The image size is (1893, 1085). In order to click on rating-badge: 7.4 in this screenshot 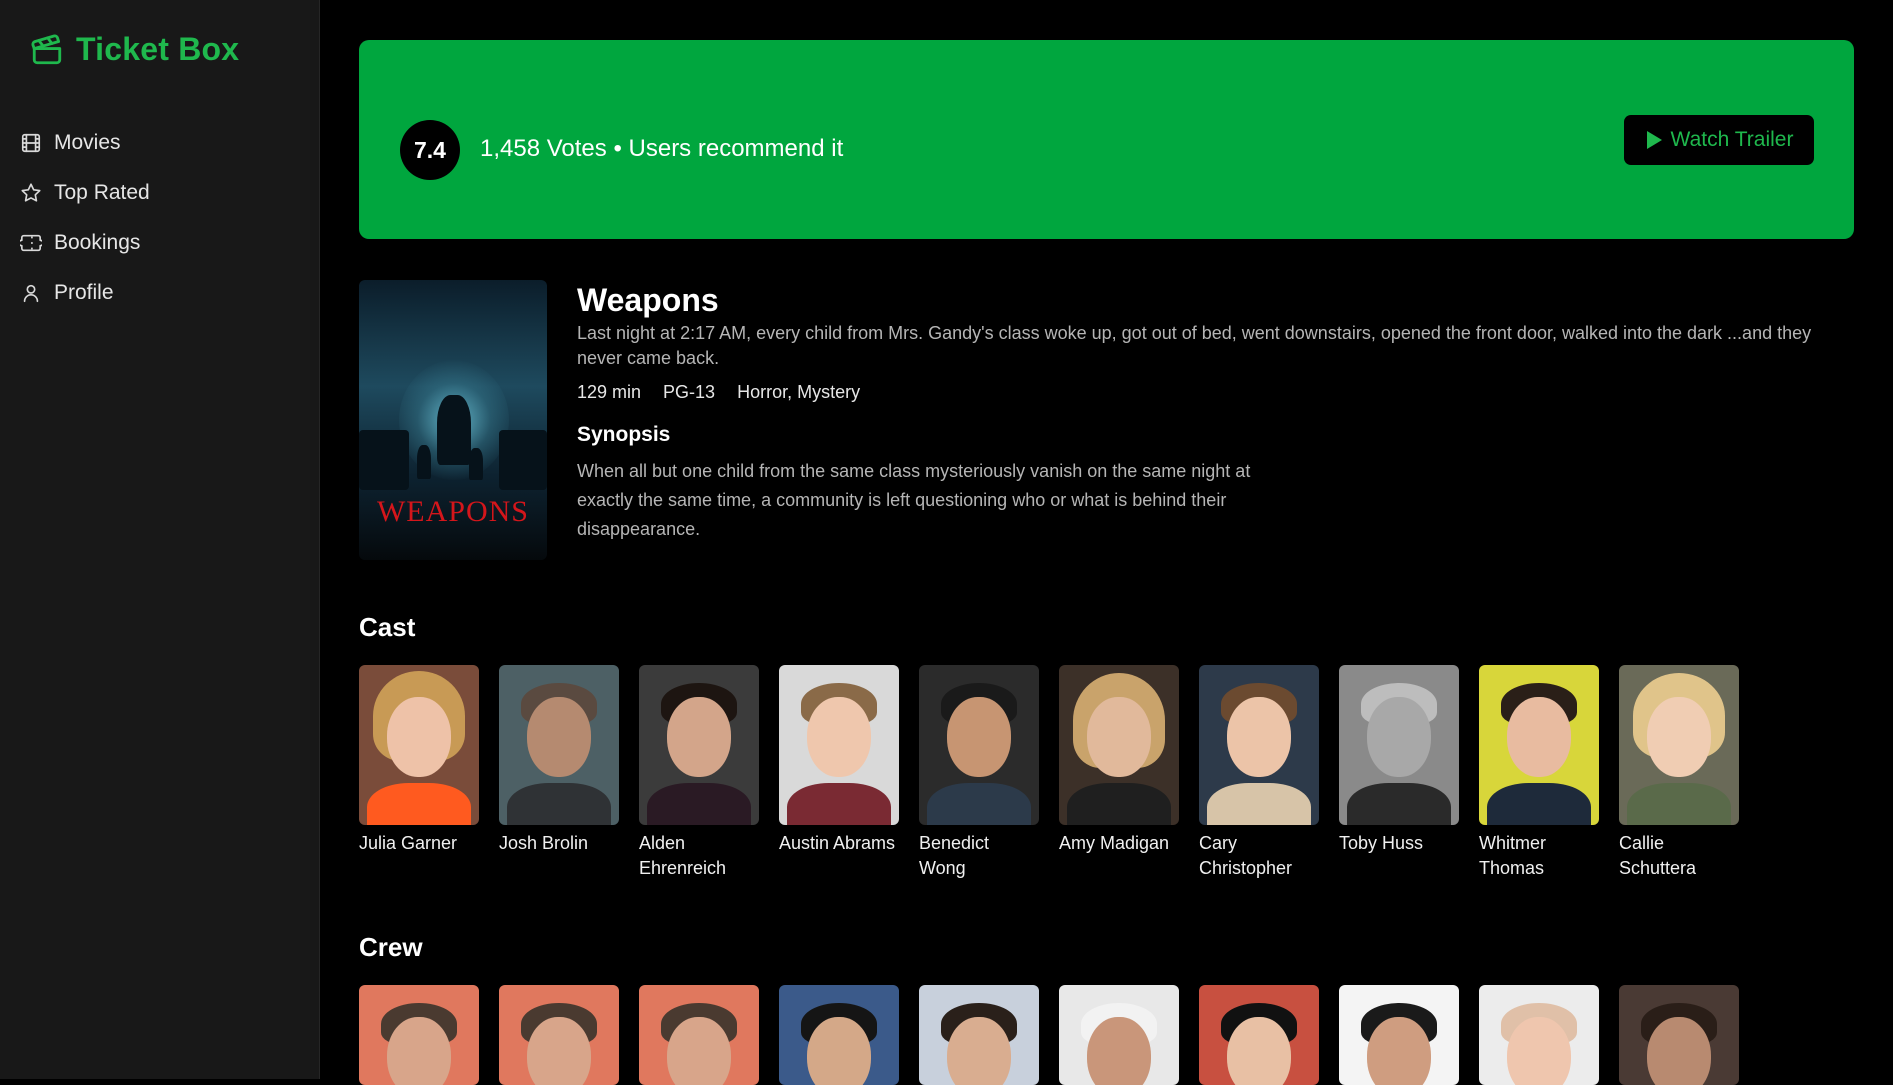, I will do `click(430, 150)`.